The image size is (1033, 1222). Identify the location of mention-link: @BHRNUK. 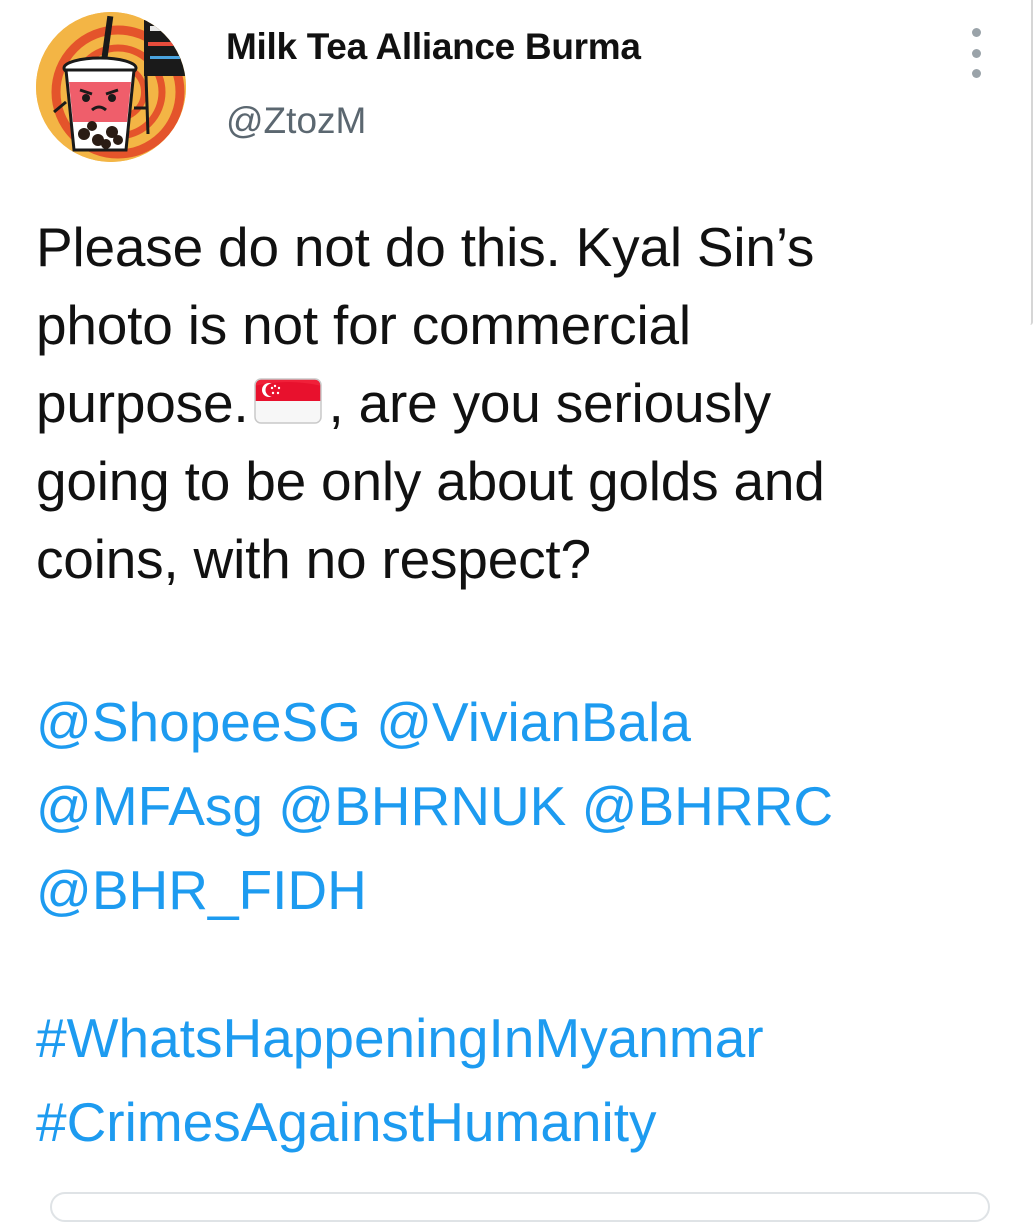
(422, 806).